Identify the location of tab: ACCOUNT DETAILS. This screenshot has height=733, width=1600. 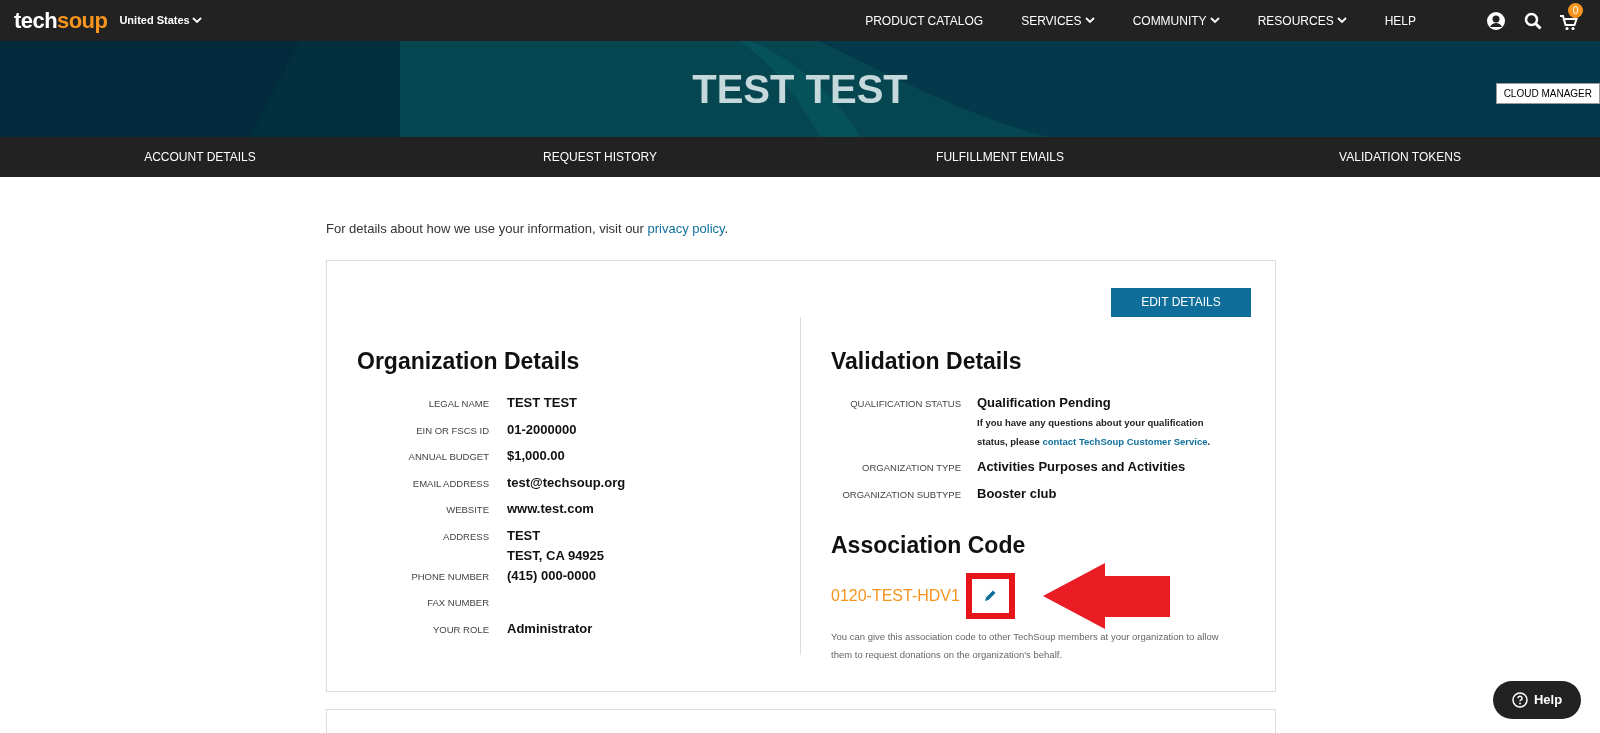
(200, 157).